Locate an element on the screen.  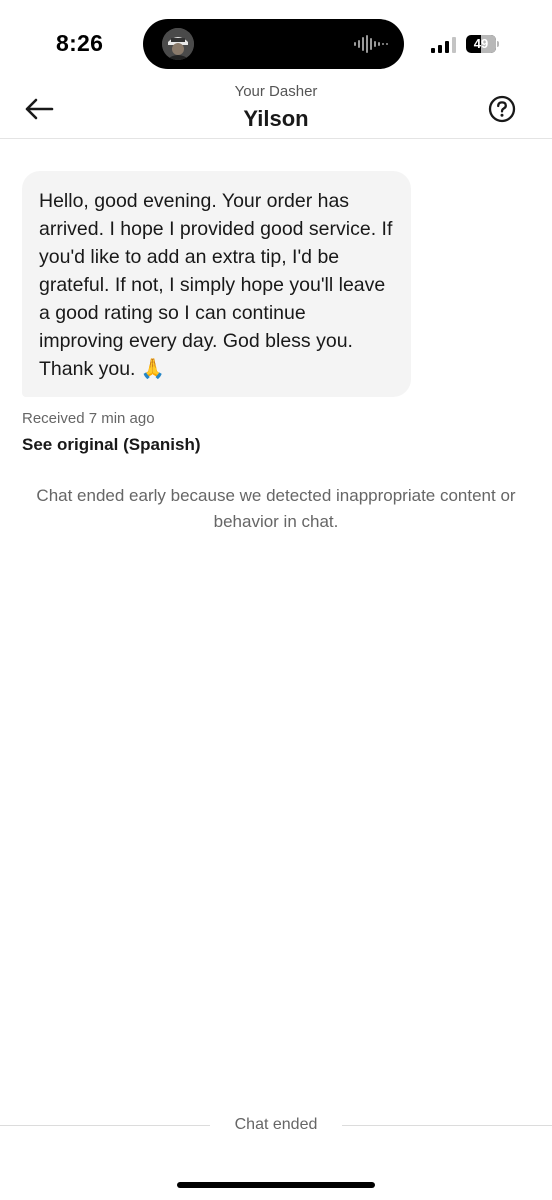
home-indicator is located at coordinates (276, 1185).